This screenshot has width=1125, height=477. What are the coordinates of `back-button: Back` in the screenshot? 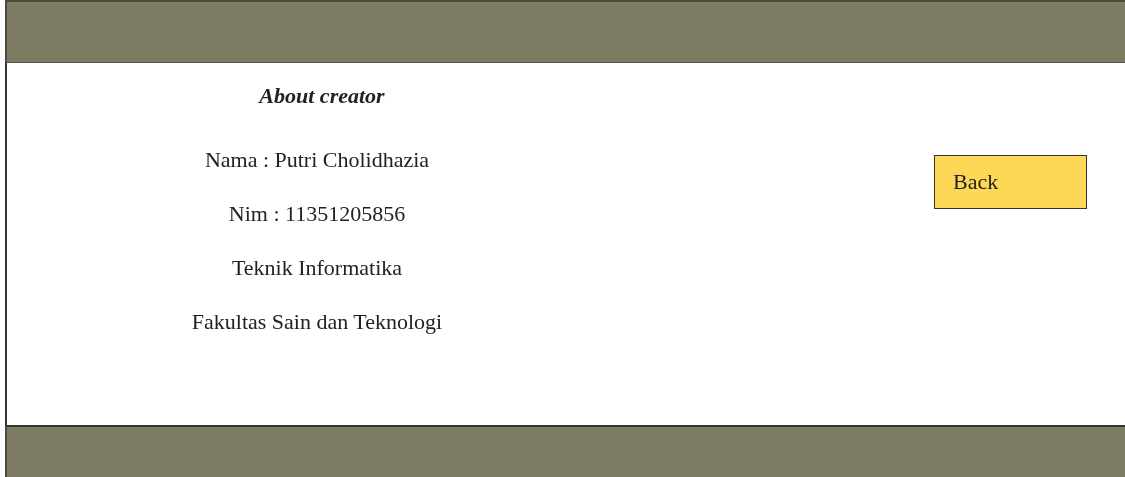 It's located at (1010, 182).